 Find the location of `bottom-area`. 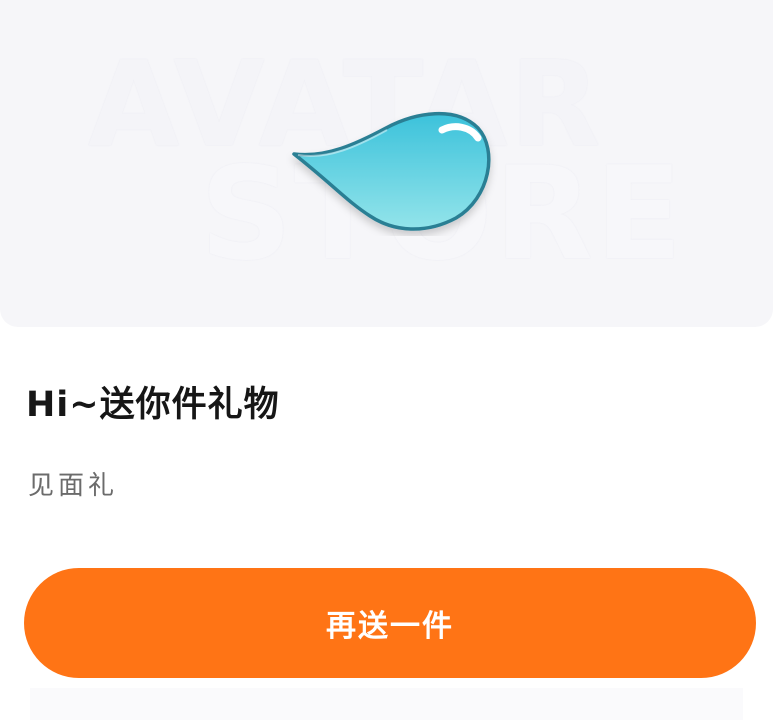

bottom-area is located at coordinates (386, 704).